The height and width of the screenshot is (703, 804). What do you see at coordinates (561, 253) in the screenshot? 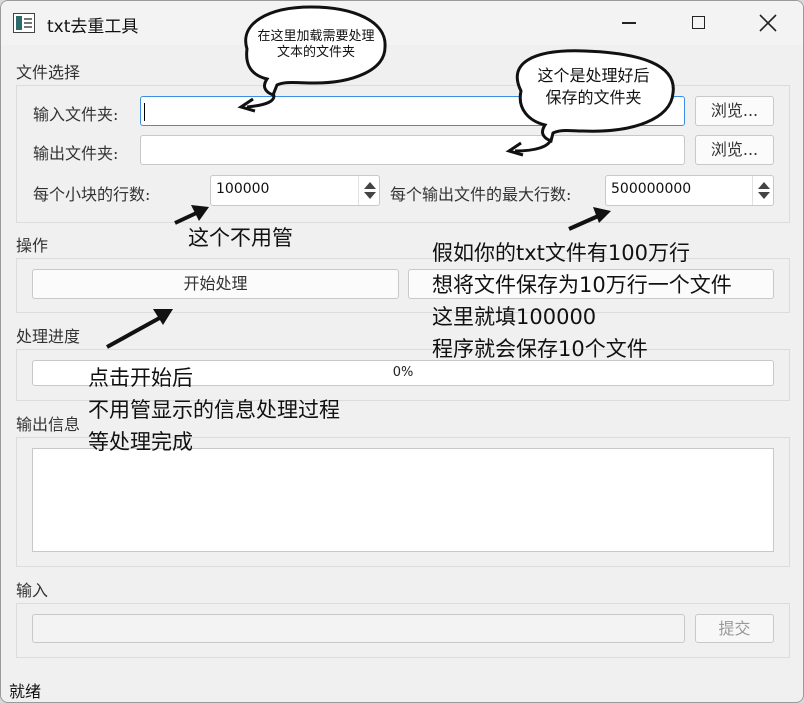
I see `explain-line: 假如你的txt文件有100万行` at bounding box center [561, 253].